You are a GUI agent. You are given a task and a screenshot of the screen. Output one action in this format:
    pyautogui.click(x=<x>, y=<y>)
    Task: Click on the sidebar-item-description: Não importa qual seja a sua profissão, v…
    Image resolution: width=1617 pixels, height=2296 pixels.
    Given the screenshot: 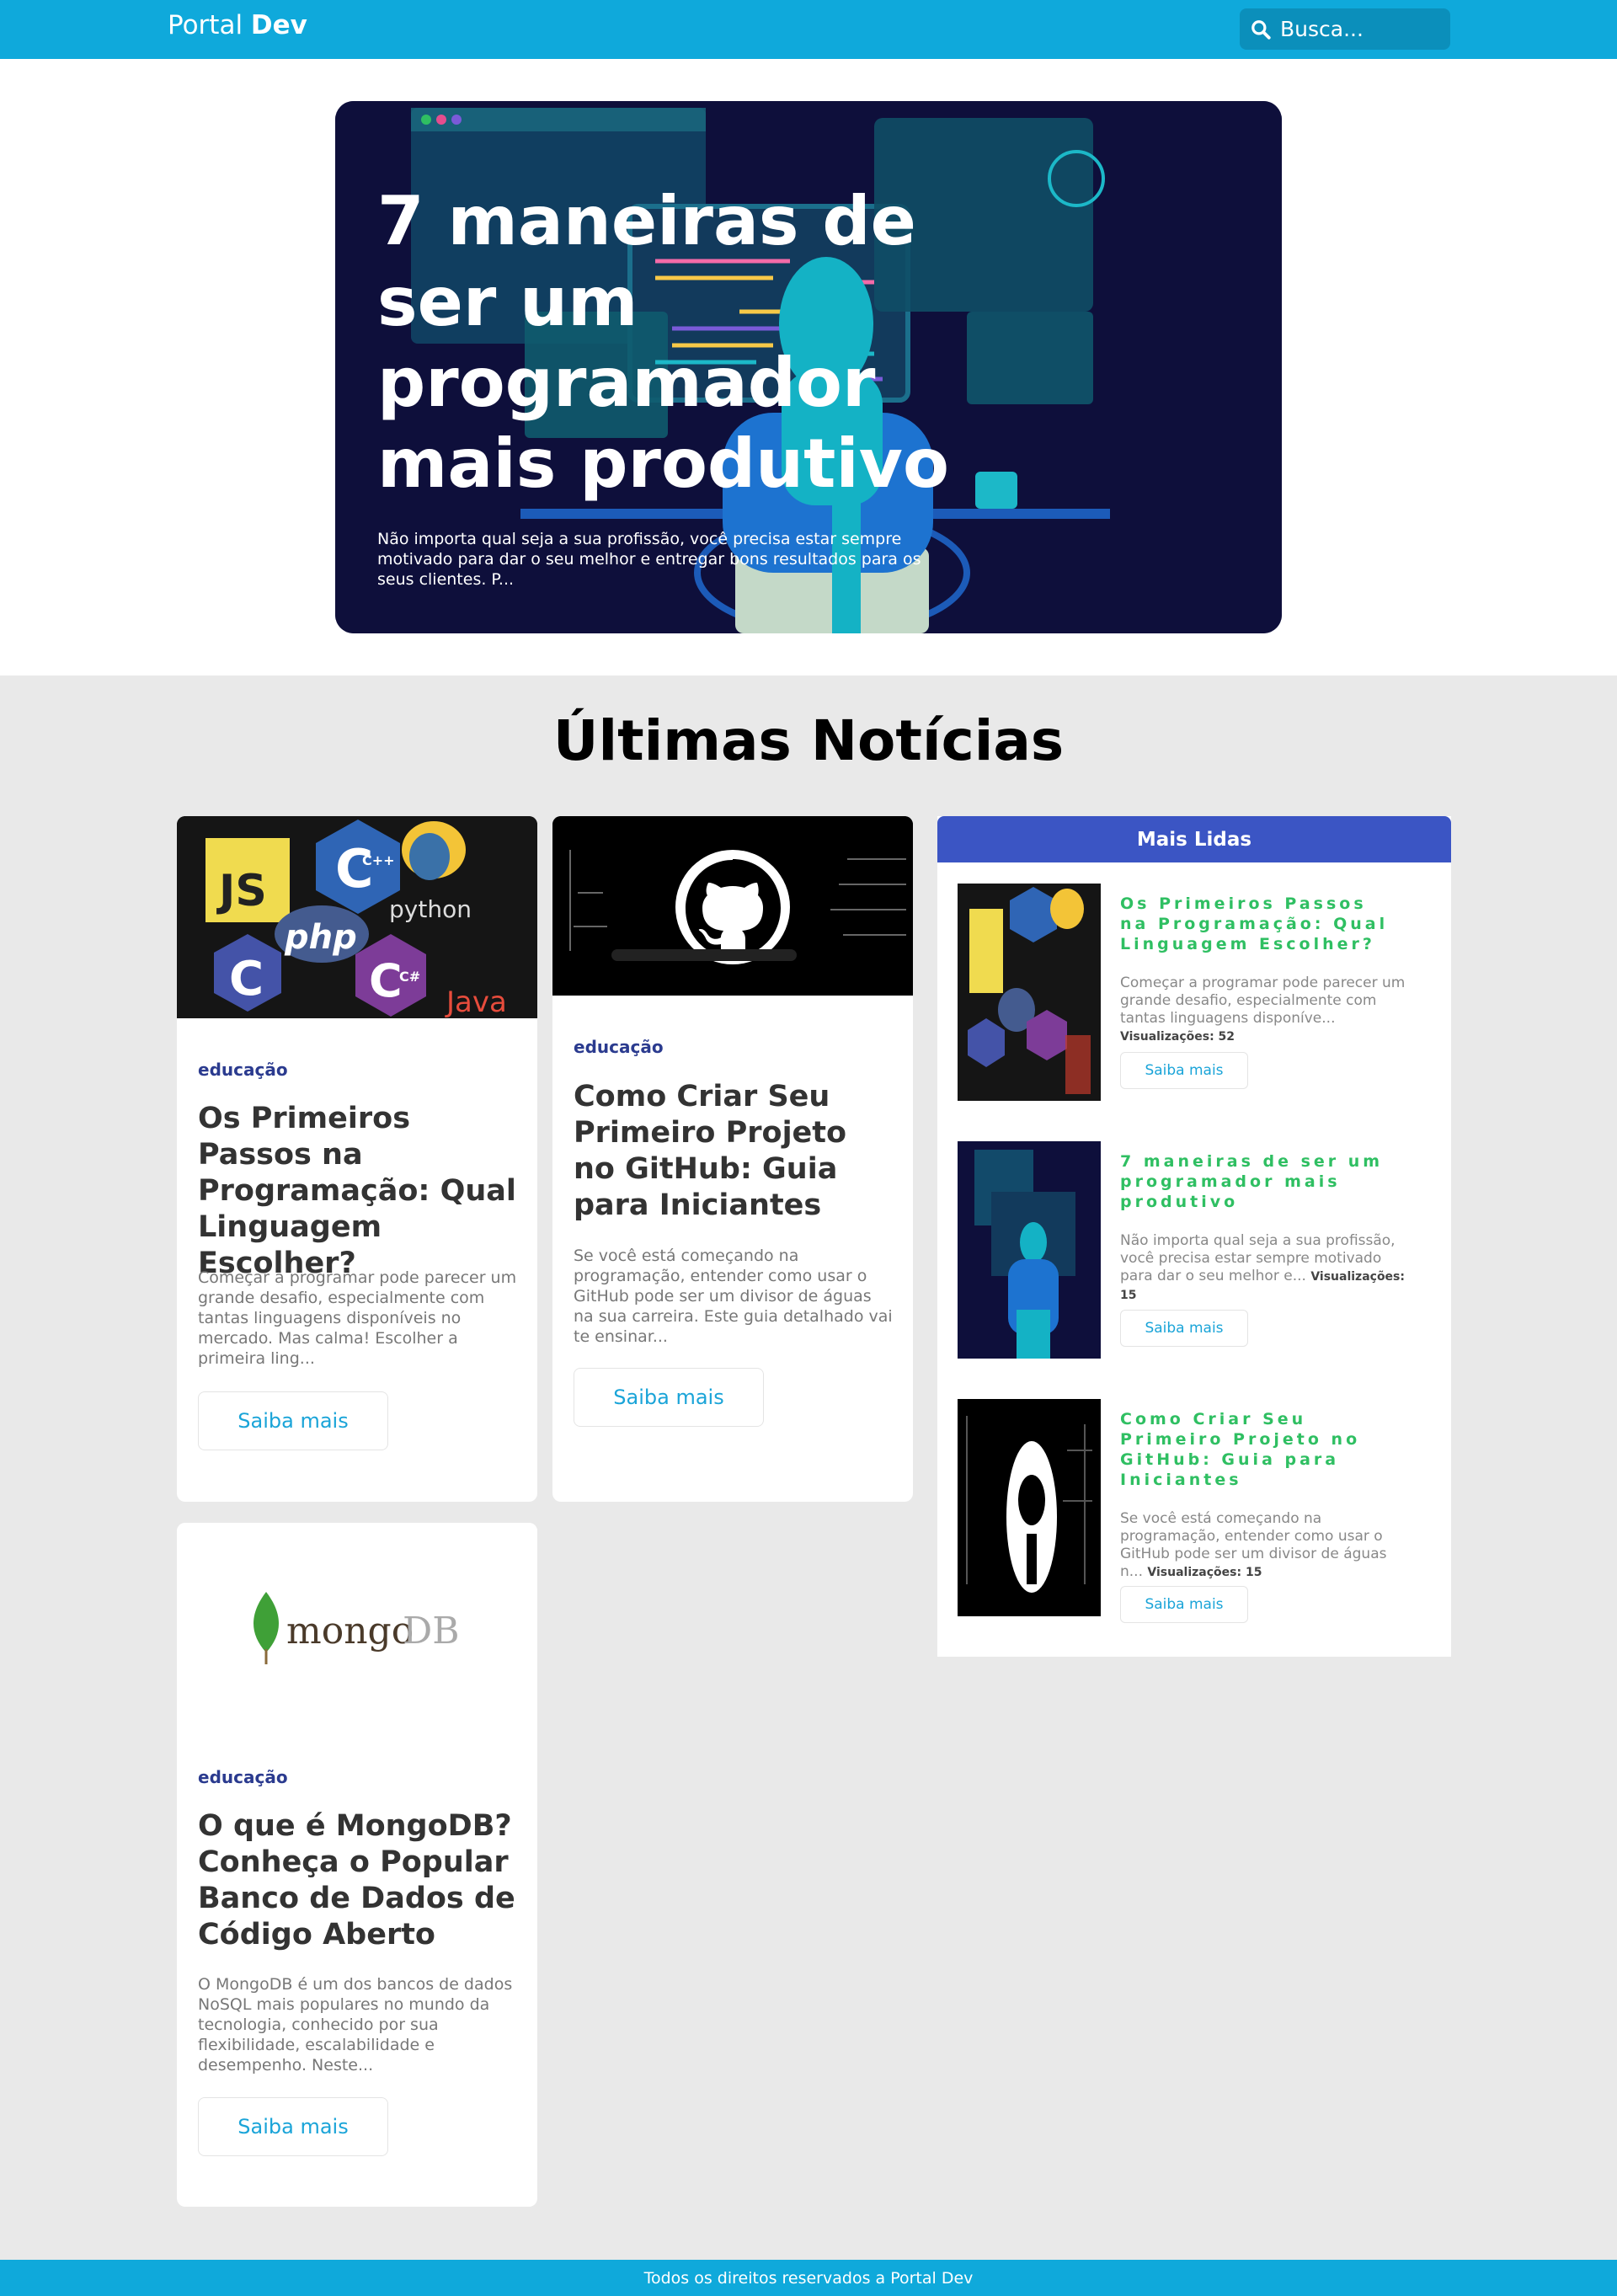 What is the action you would take?
    pyautogui.click(x=1263, y=1268)
    